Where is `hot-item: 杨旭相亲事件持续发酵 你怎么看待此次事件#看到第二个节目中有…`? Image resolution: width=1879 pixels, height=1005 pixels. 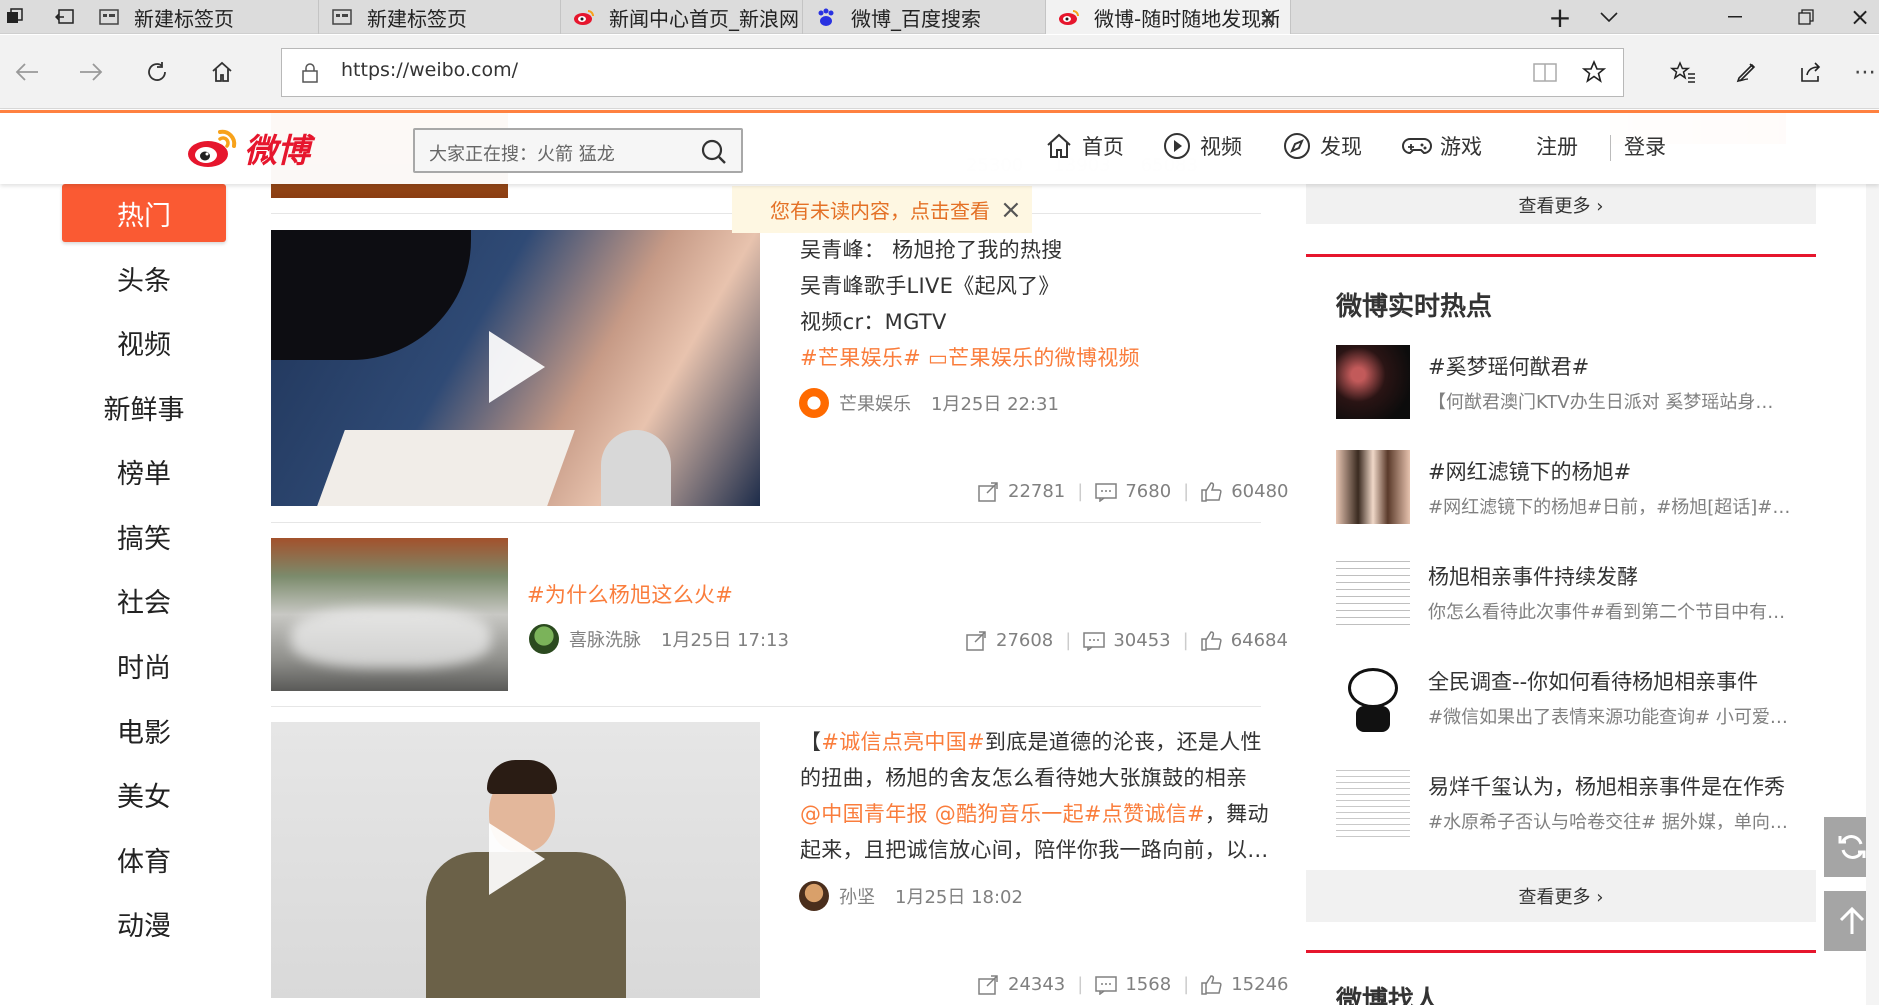 hot-item: 杨旭相亲事件持续发酵 你怎么看待此次事件#看到第二个节目中有… is located at coordinates (1566, 595).